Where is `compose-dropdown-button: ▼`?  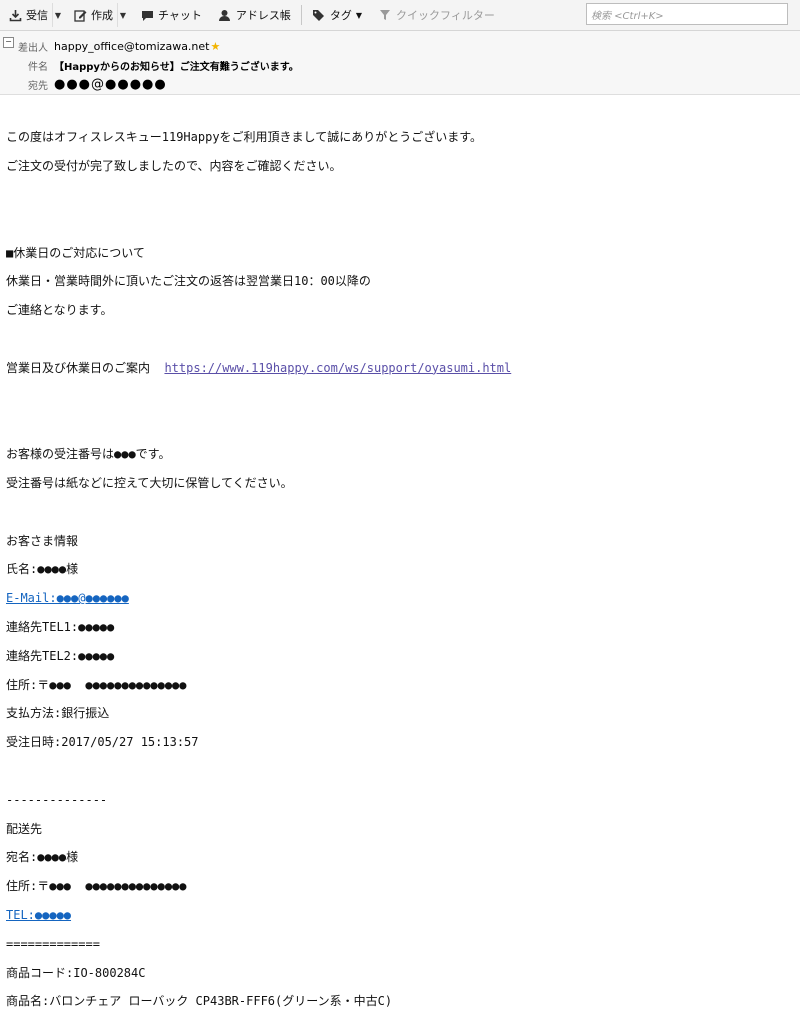
compose-dropdown-button: ▼ is located at coordinates (122, 15).